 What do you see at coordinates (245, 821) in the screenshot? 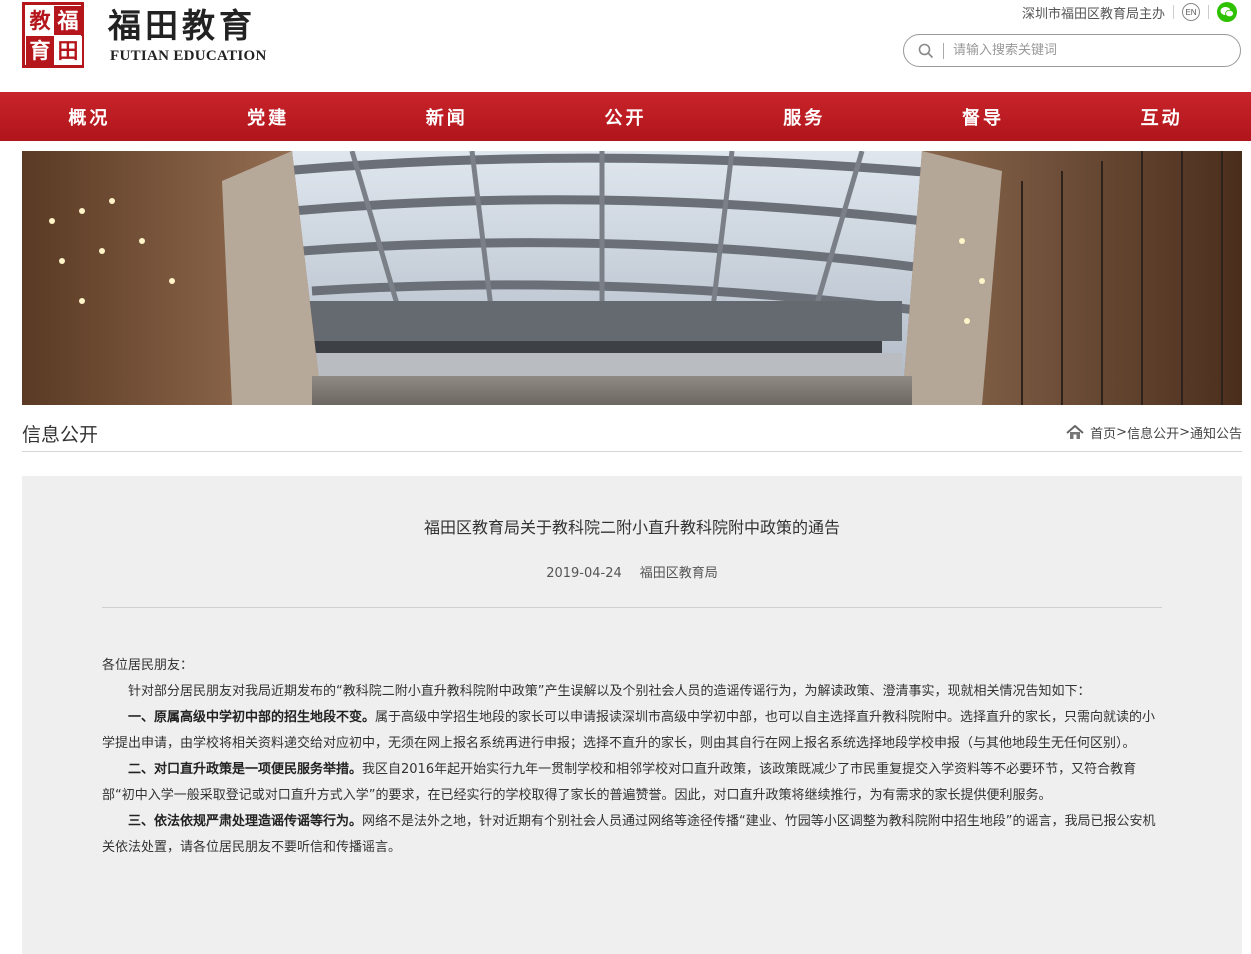
I see `point-heading: 三、依法依规严肃处理造谣传谣等行为。` at bounding box center [245, 821].